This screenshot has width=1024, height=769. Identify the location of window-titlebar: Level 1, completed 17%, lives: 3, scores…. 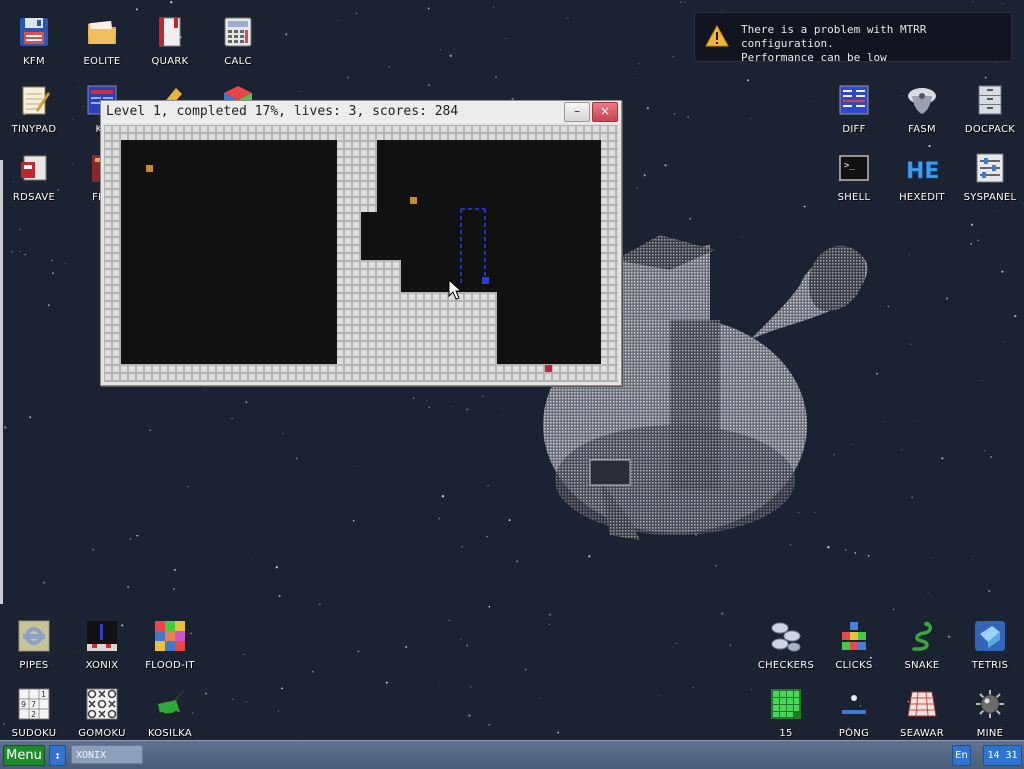
(361, 112).